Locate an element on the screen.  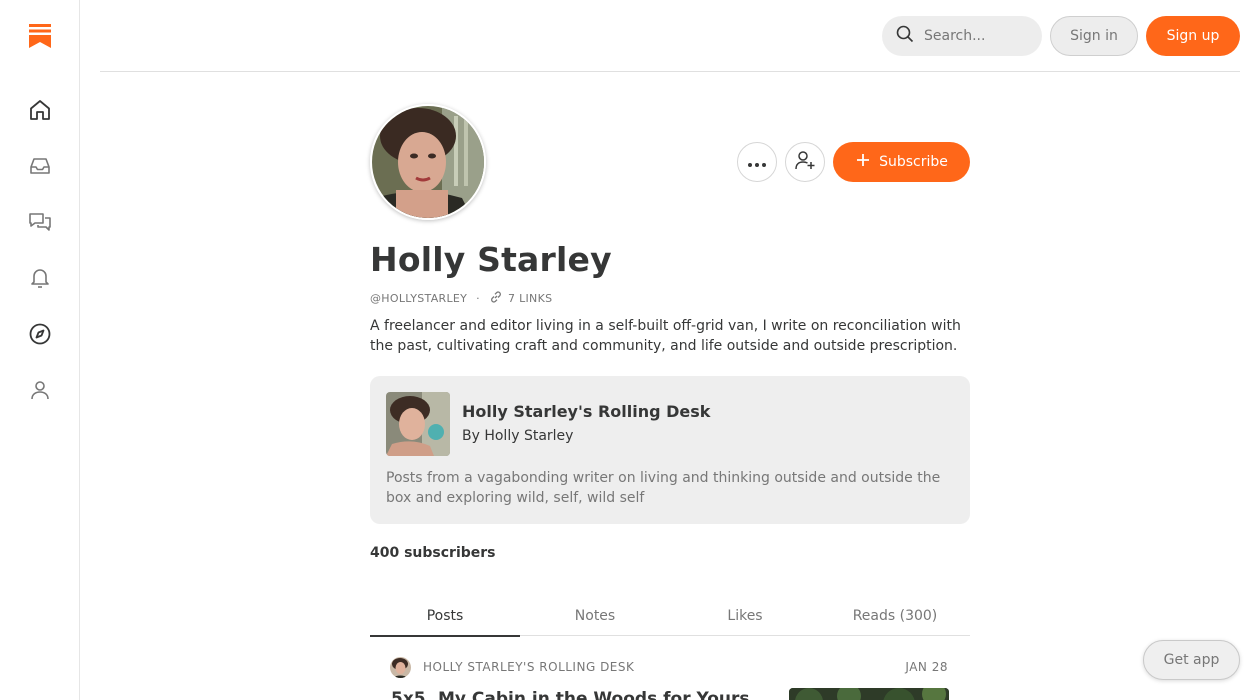
more-options-button is located at coordinates (757, 162).